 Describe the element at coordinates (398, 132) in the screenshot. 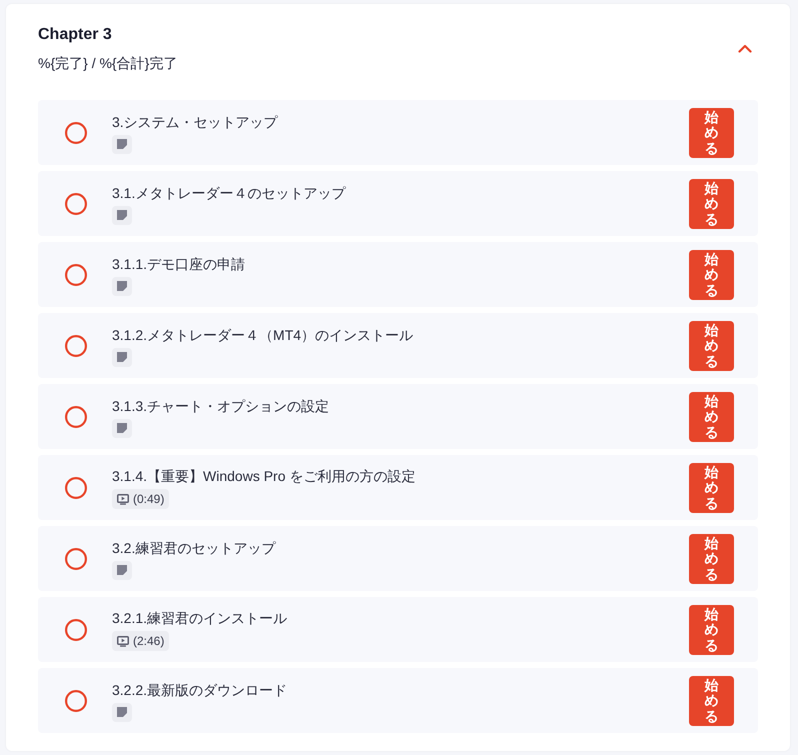

I see `lesson-row: 3.システム・セットアップ 始める` at that location.